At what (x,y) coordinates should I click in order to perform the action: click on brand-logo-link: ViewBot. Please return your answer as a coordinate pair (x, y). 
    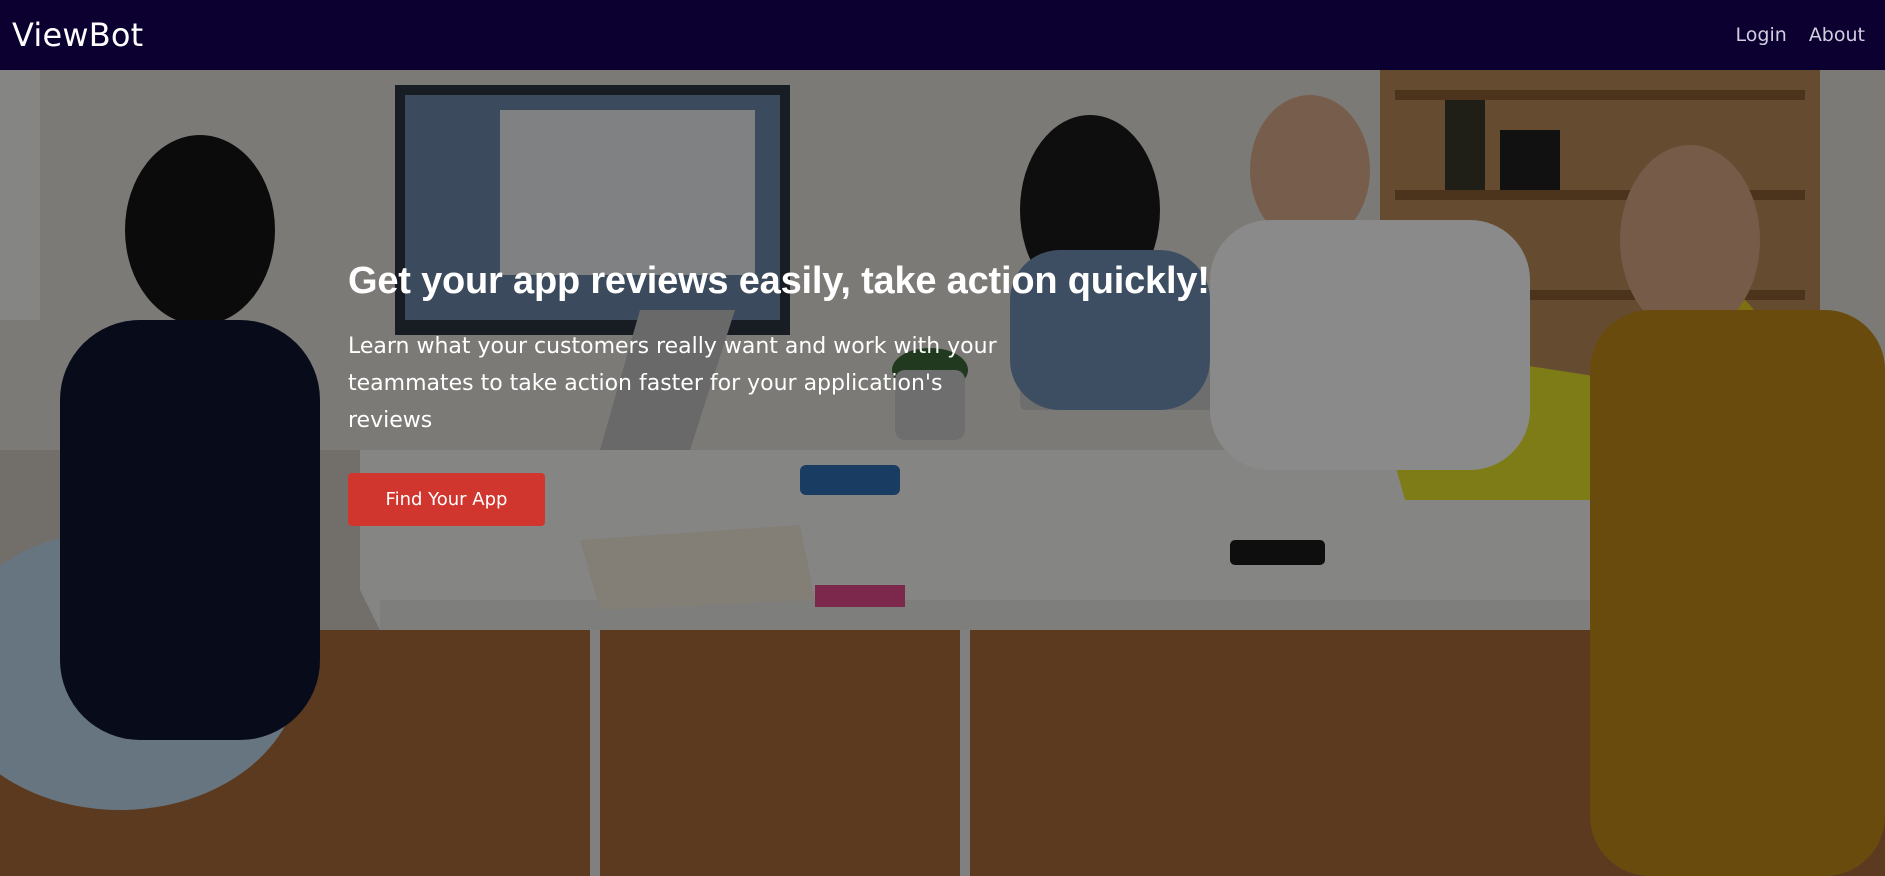
    Looking at the image, I should click on (77, 35).